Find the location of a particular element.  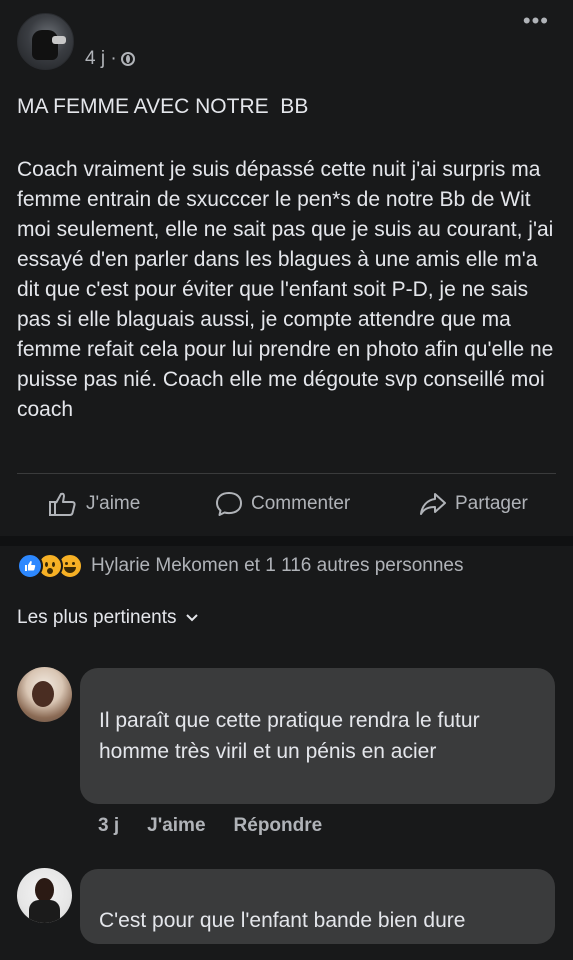

chevron-down-icon is located at coordinates (191, 618).